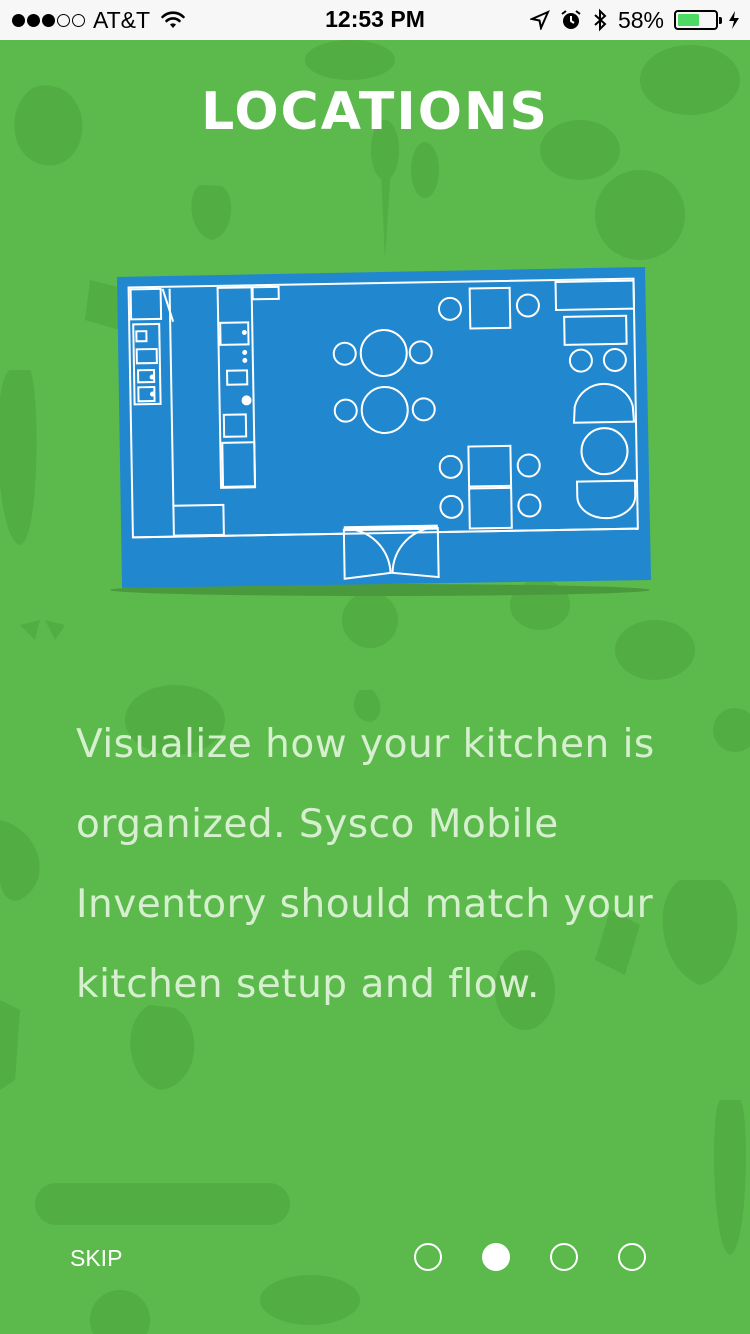 Image resolution: width=750 pixels, height=1334 pixels. I want to click on charging-bolt-icon, so click(734, 20).